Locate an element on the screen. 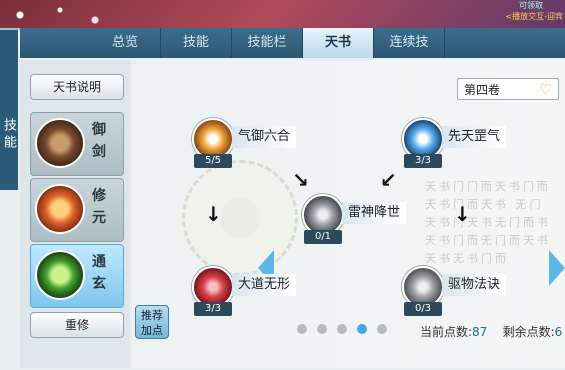  reset-button: 重修 is located at coordinates (77, 325).